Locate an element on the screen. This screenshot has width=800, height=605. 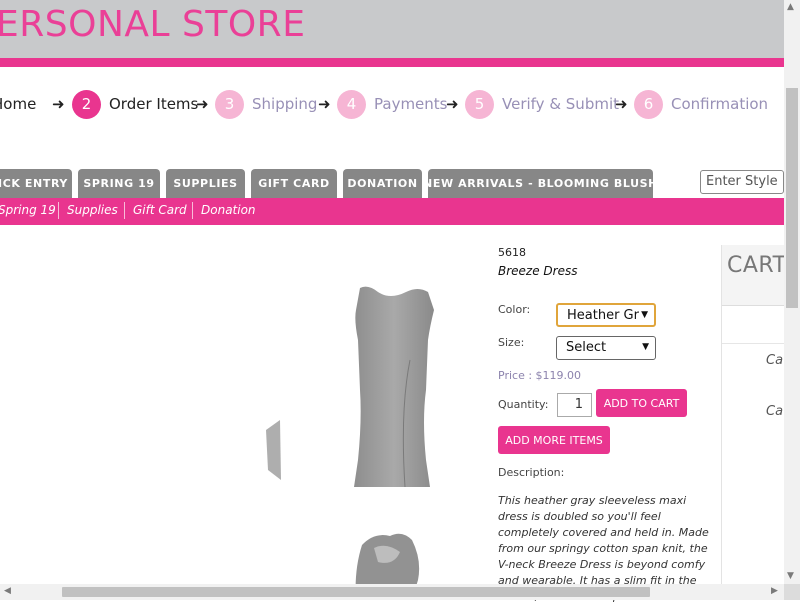
step-verify-submit: 5 Verify & Submit is located at coordinates (542, 104).